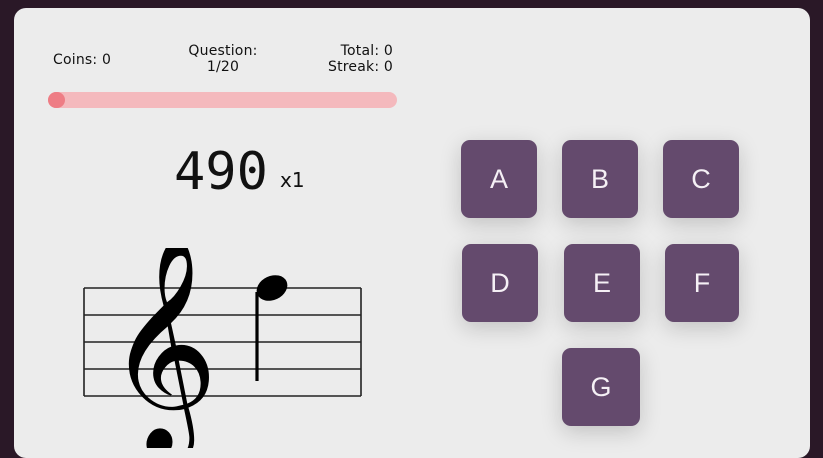 Image resolution: width=823 pixels, height=458 pixels. Describe the element at coordinates (701, 179) in the screenshot. I see `answer-button-c: C` at that location.